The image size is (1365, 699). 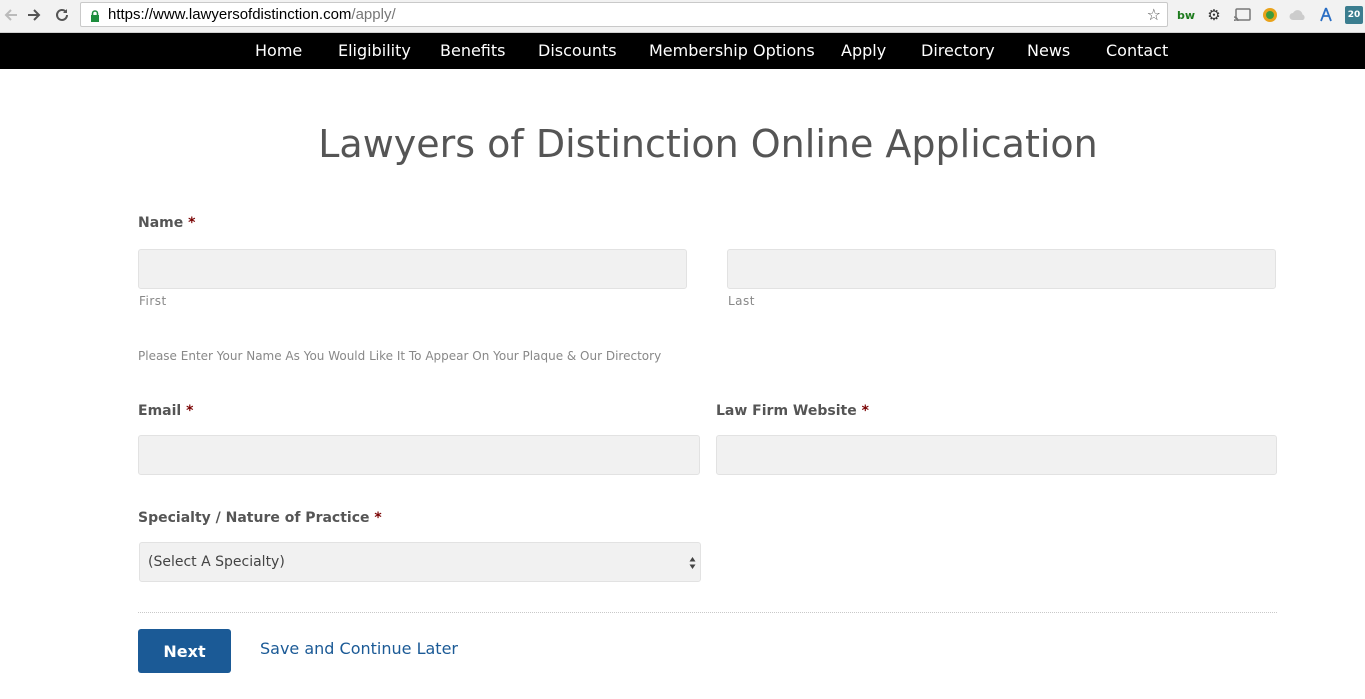 I want to click on first-name-input, so click(x=412, y=269).